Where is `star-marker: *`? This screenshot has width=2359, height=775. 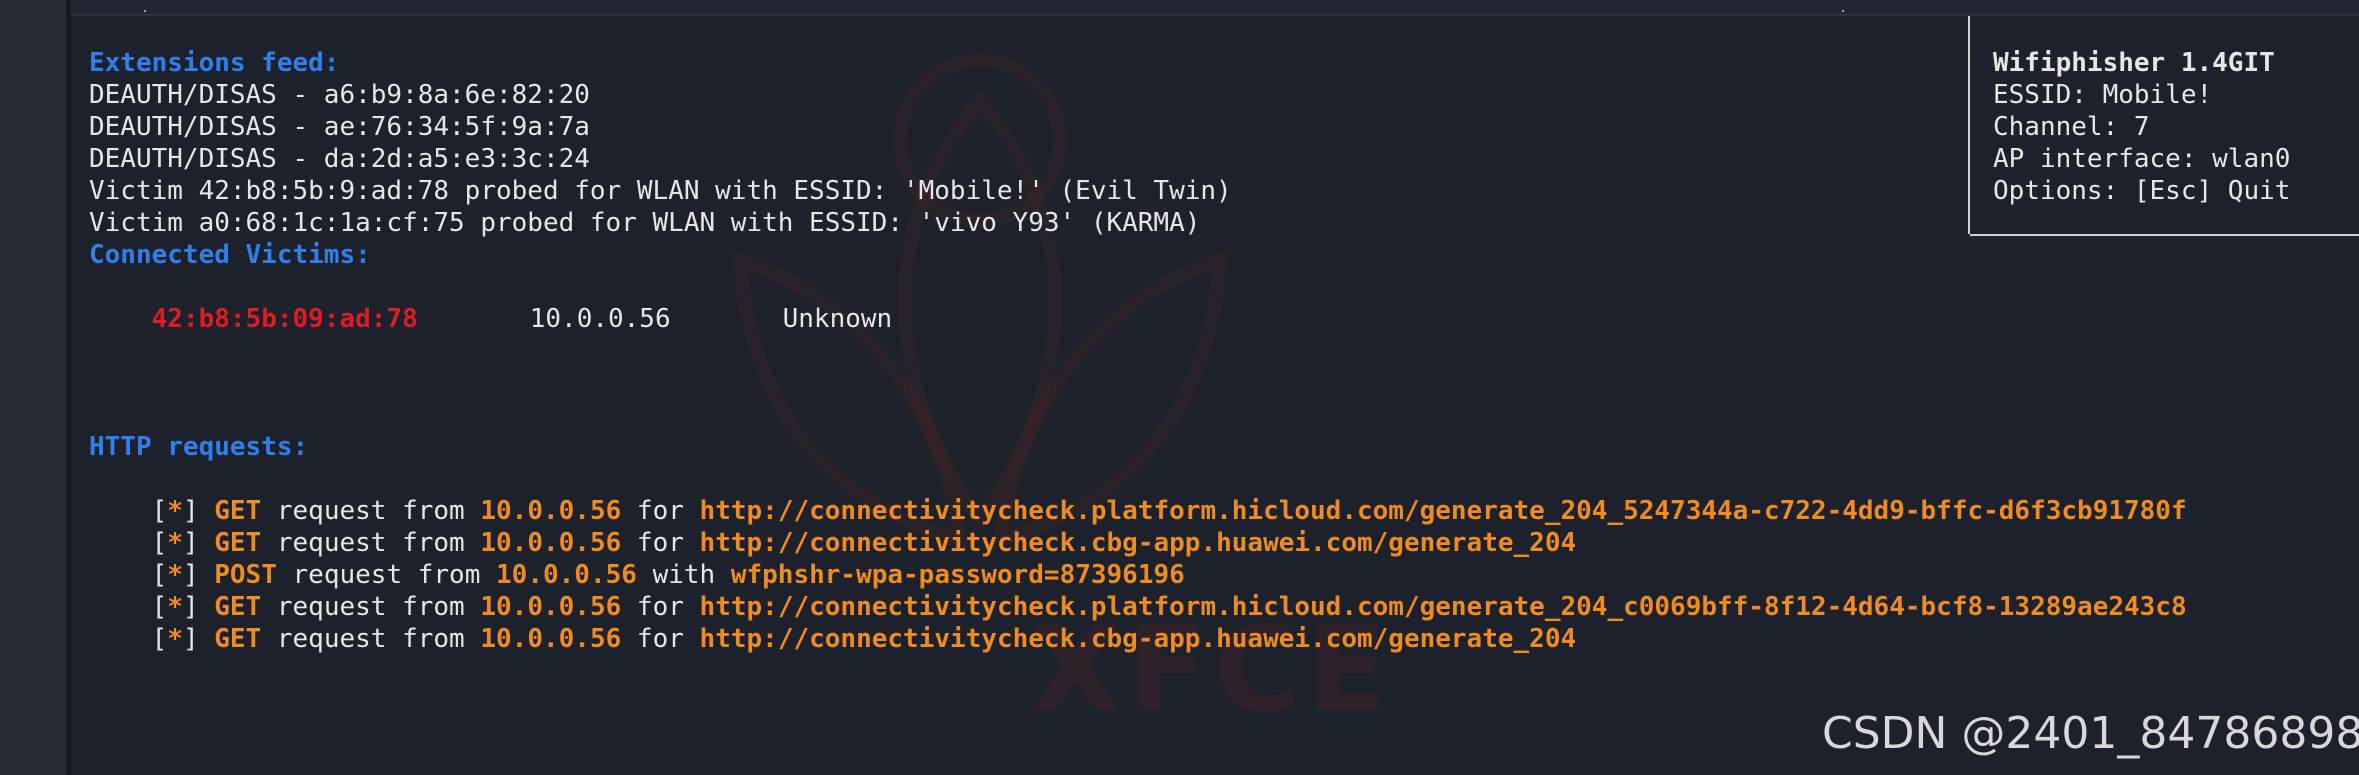
star-marker: * is located at coordinates (175, 639).